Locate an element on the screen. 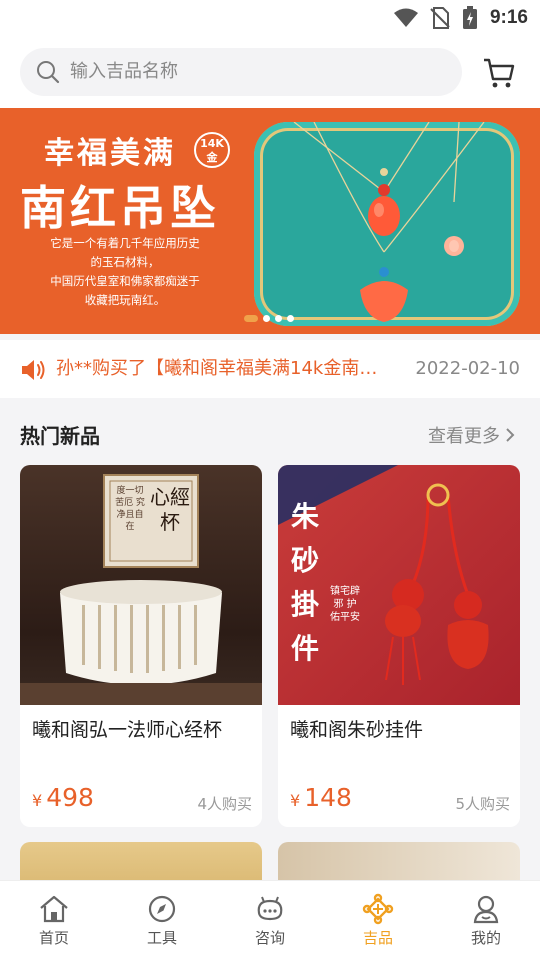 This screenshot has height=961, width=540. banner-badge: 14K 金 is located at coordinates (212, 150).